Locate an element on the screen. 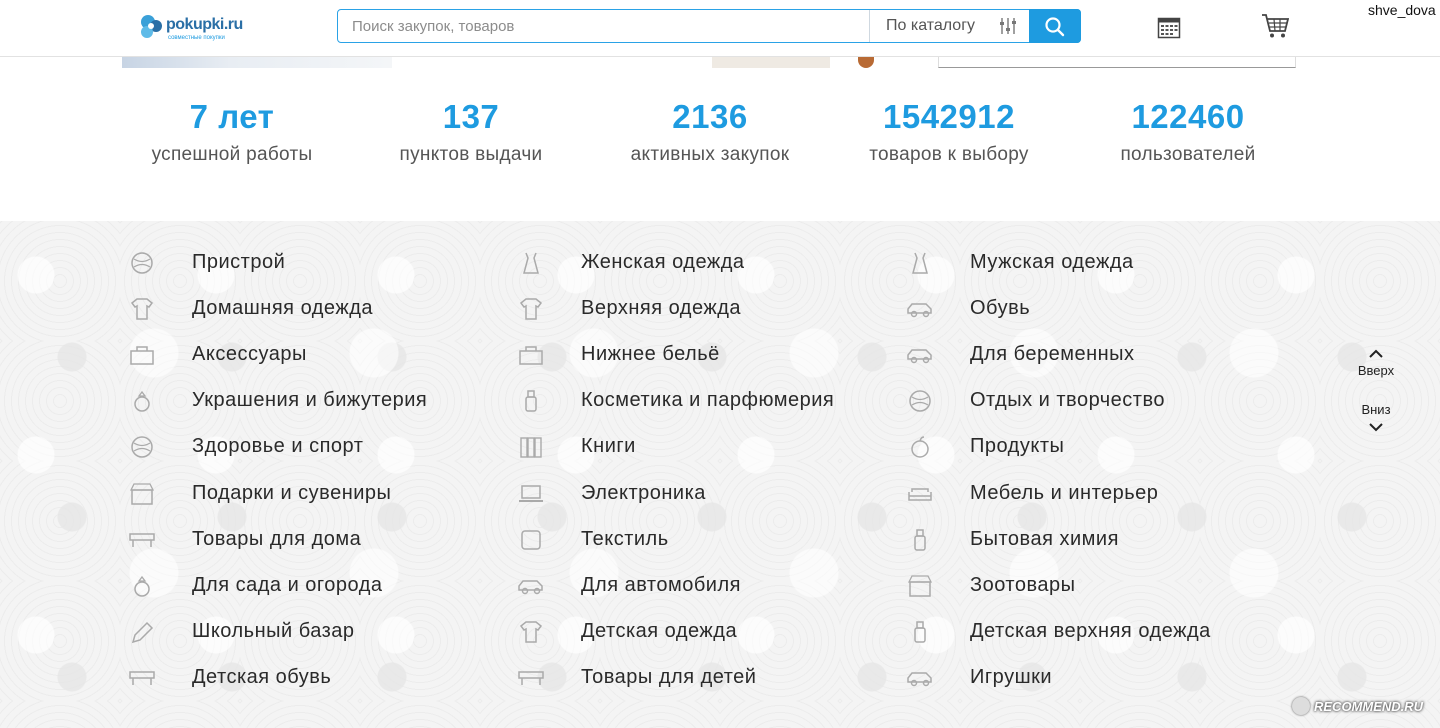  category-link: Продукты is located at coordinates (1076, 447).